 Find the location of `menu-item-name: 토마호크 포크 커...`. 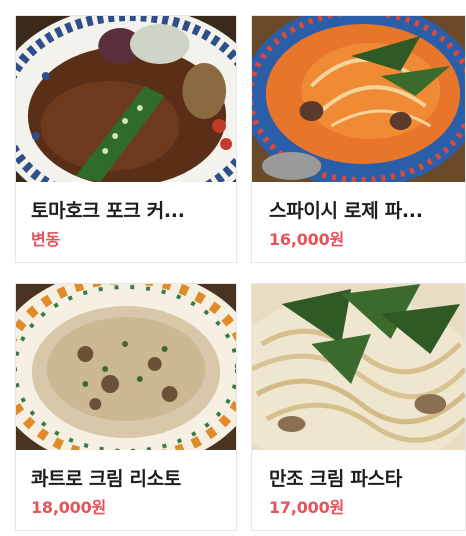

menu-item-name: 토마호크 포크 커... is located at coordinates (108, 211).